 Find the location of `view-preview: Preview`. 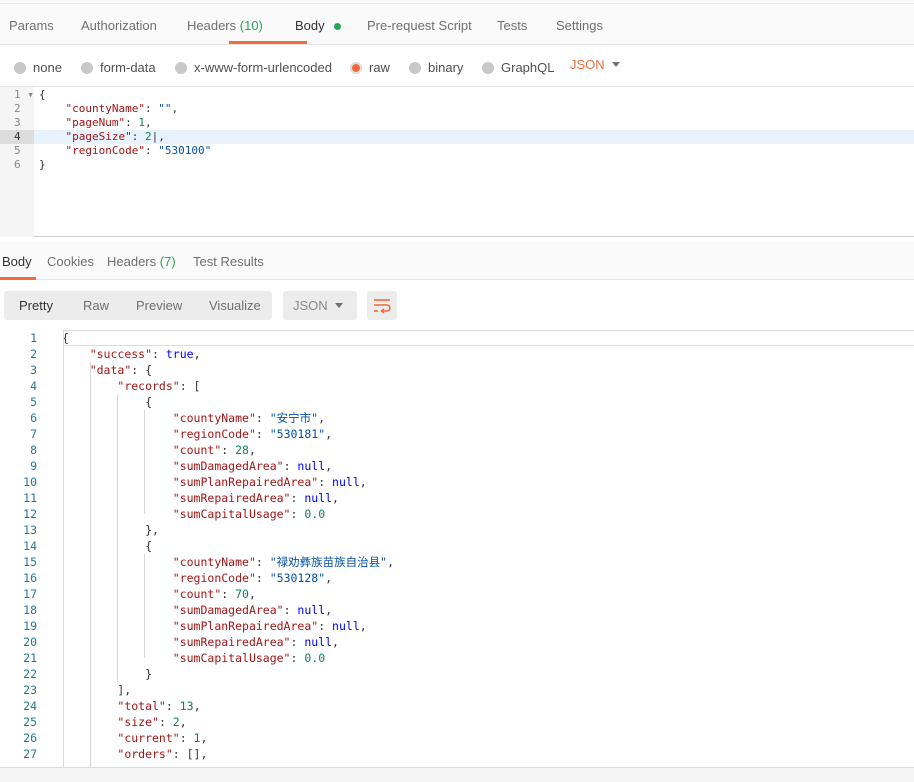

view-preview: Preview is located at coordinates (159, 305).